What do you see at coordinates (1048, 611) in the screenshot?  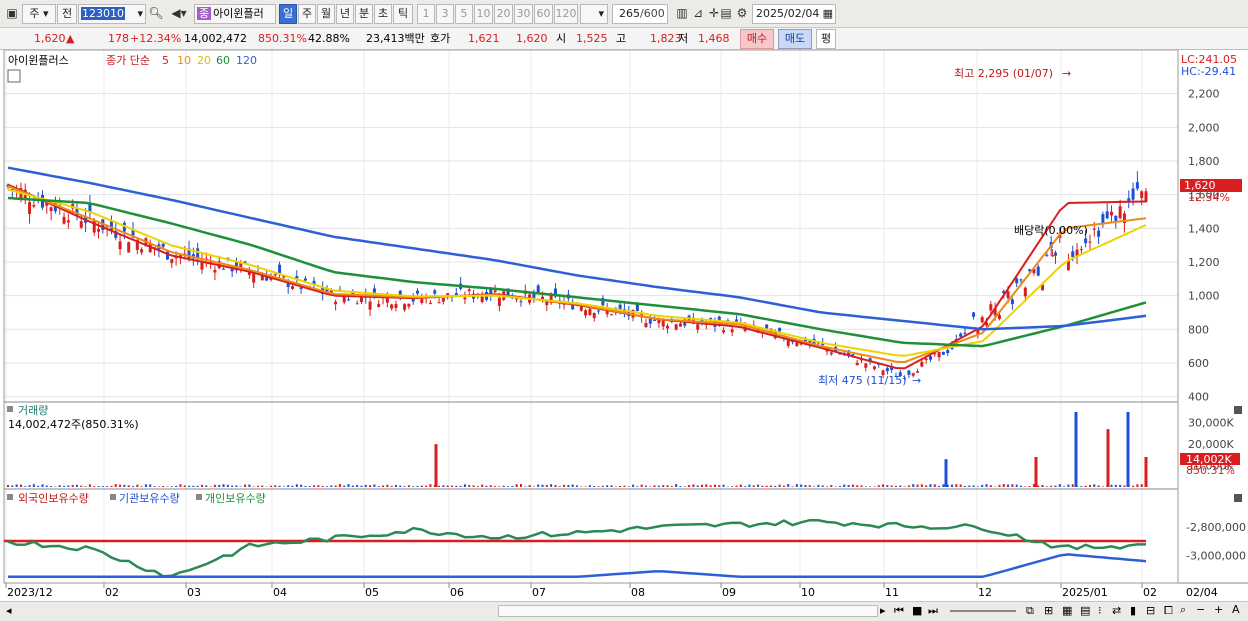 I see `layout-icon: ⊞` at bounding box center [1048, 611].